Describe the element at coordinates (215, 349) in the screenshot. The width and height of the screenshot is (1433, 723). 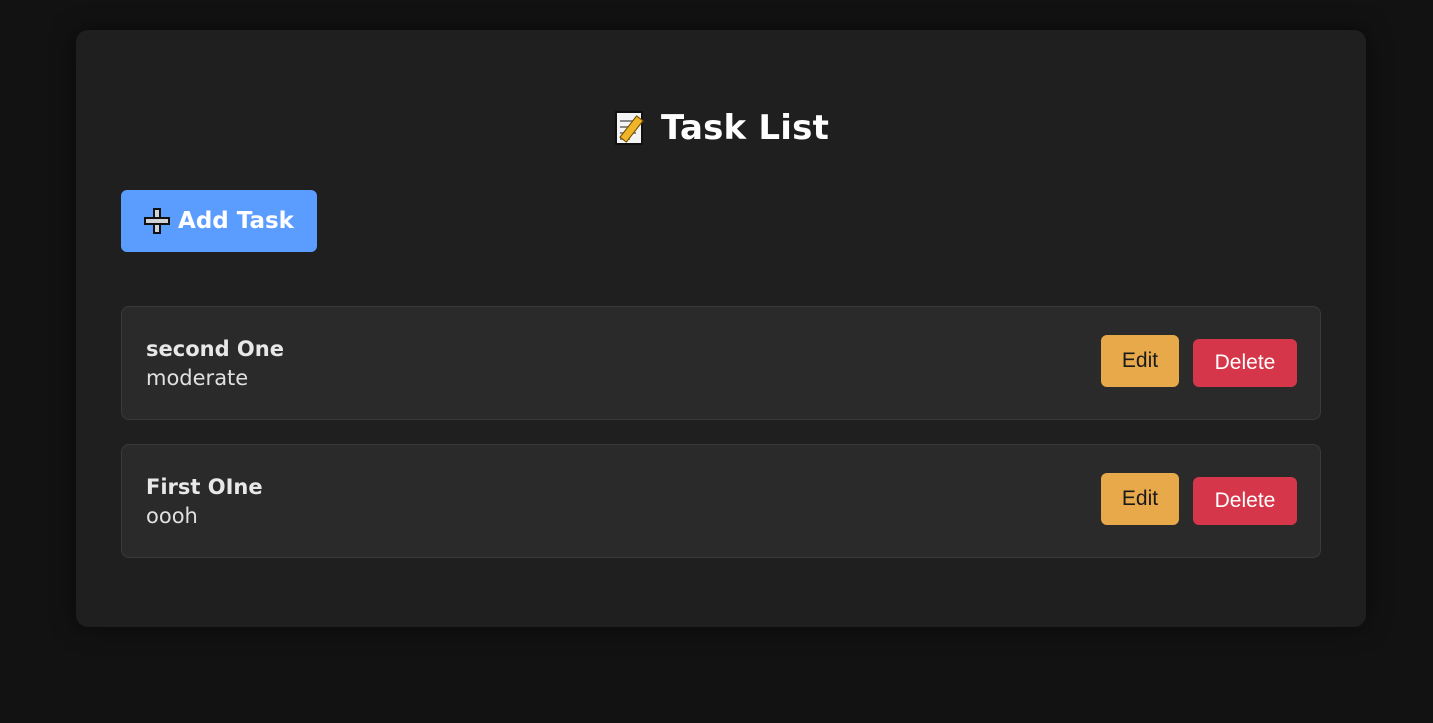
I see `task-title: second One` at that location.